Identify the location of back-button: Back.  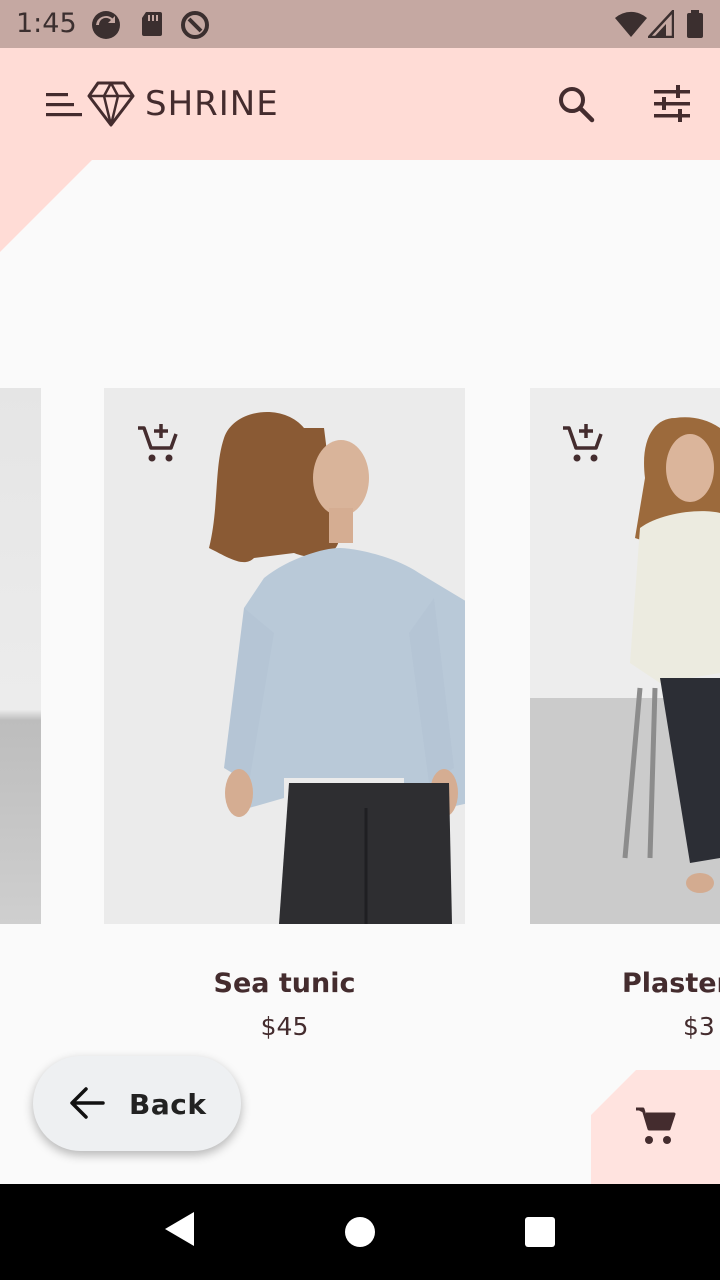
(137, 1103).